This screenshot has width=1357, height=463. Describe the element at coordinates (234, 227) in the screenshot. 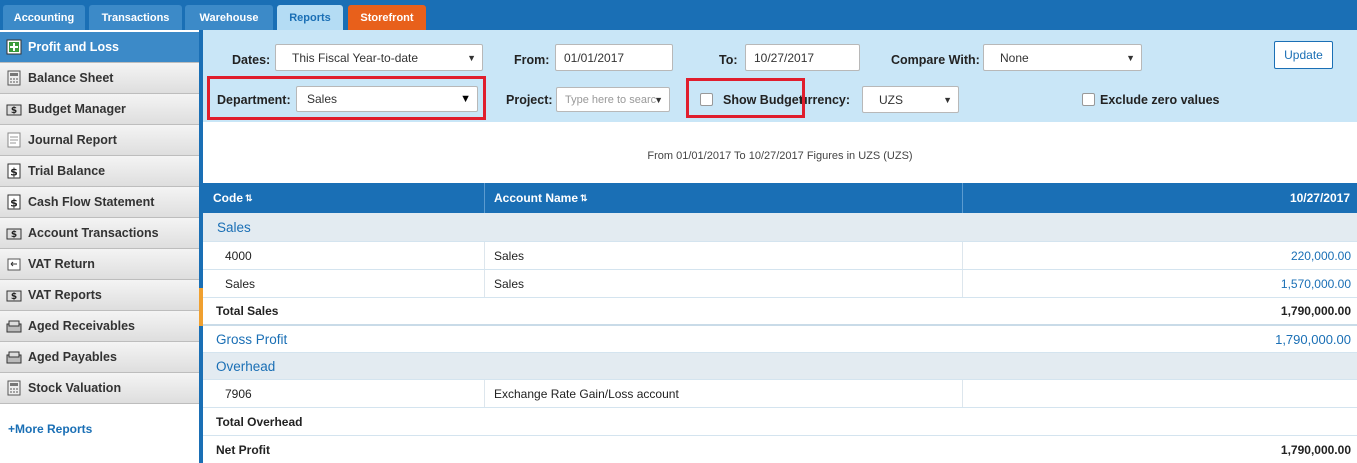

I see `section-label: Sales` at that location.